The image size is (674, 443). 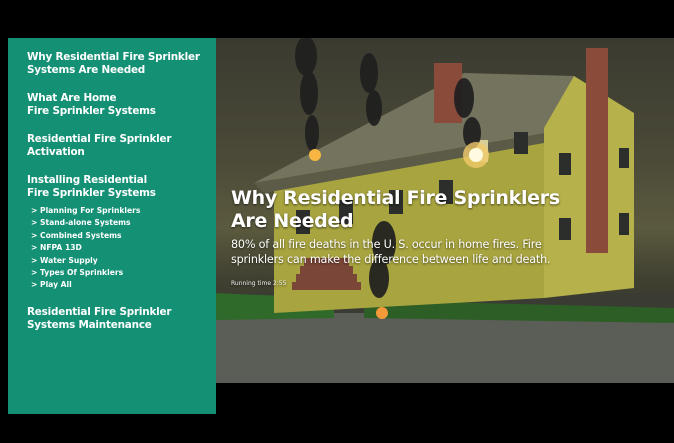 What do you see at coordinates (123, 261) in the screenshot?
I see `submenu-item-water-supply: Water Supply` at bounding box center [123, 261].